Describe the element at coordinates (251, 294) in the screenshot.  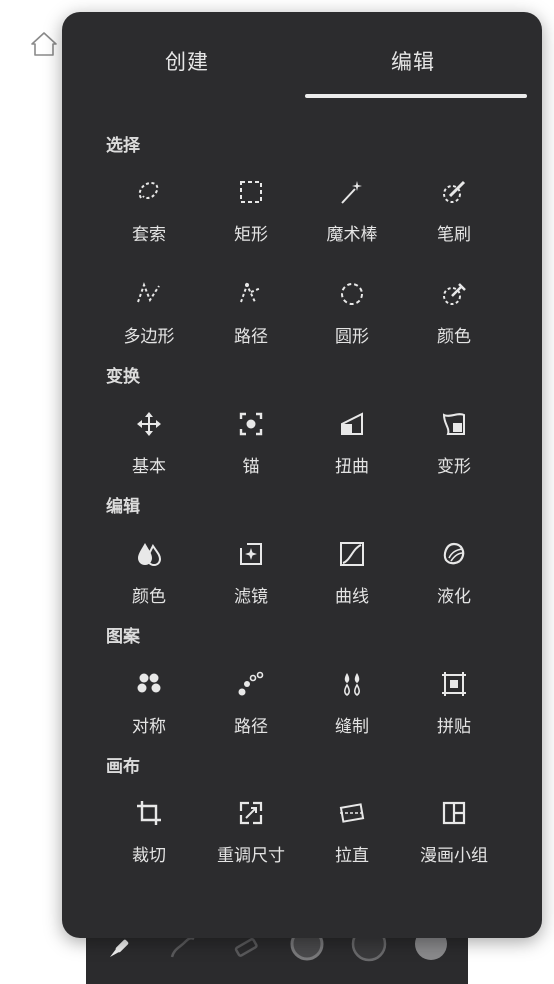
I see `path-select-icon` at that location.